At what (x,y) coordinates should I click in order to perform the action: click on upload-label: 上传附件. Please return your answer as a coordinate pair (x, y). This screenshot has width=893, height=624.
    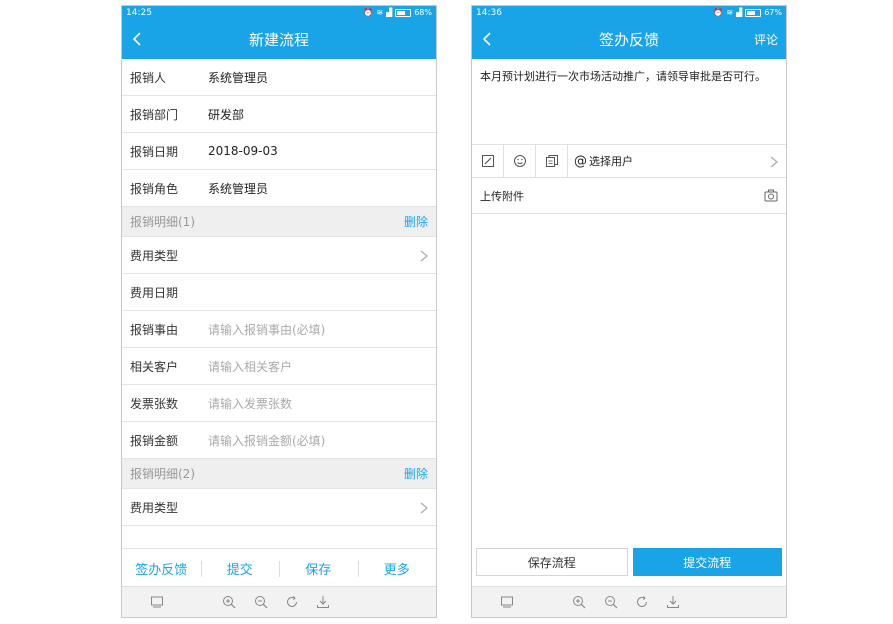
    Looking at the image, I should click on (502, 196).